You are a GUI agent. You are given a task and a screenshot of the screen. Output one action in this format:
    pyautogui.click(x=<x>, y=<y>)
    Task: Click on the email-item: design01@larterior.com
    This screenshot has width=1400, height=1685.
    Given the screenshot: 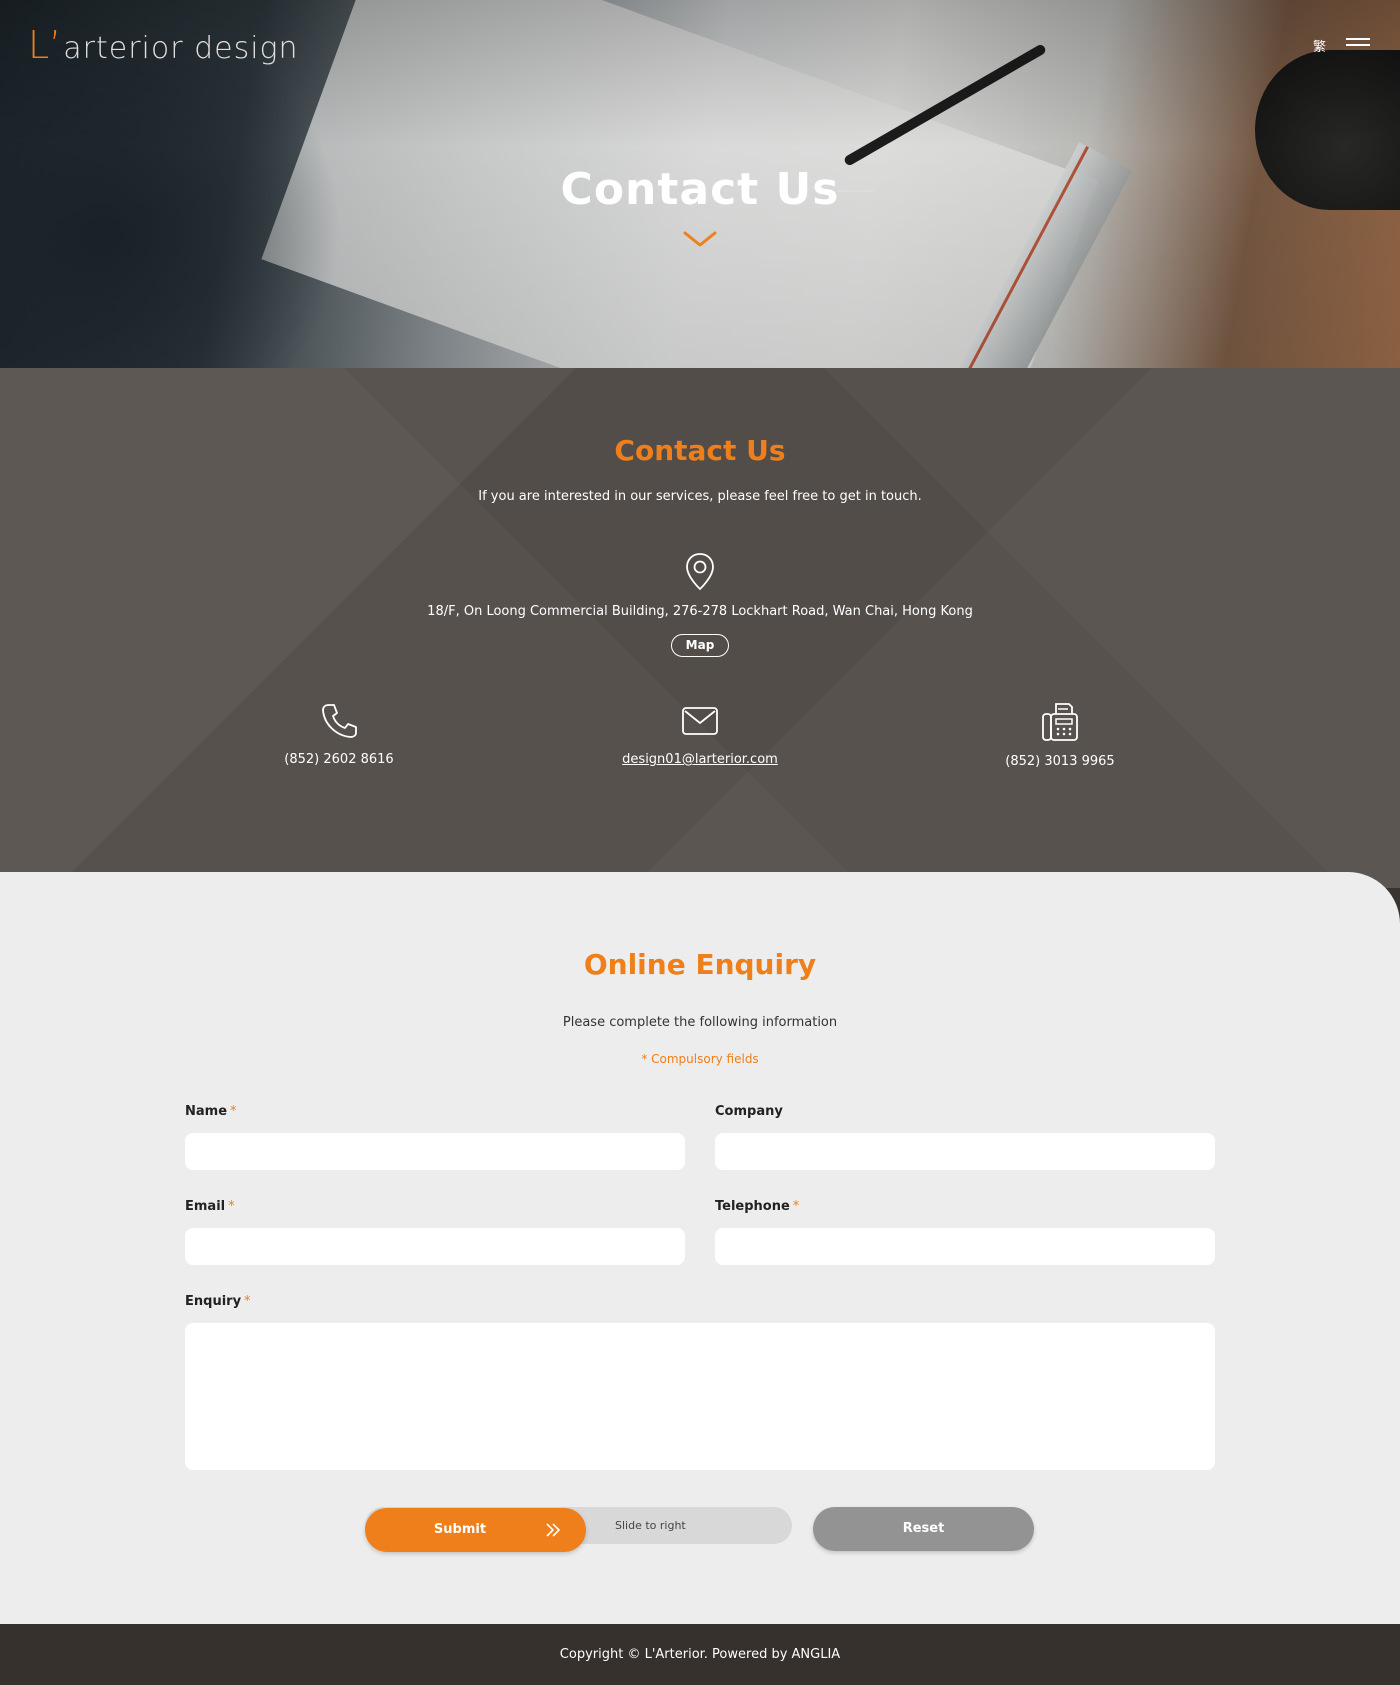 What is the action you would take?
    pyautogui.click(x=700, y=734)
    